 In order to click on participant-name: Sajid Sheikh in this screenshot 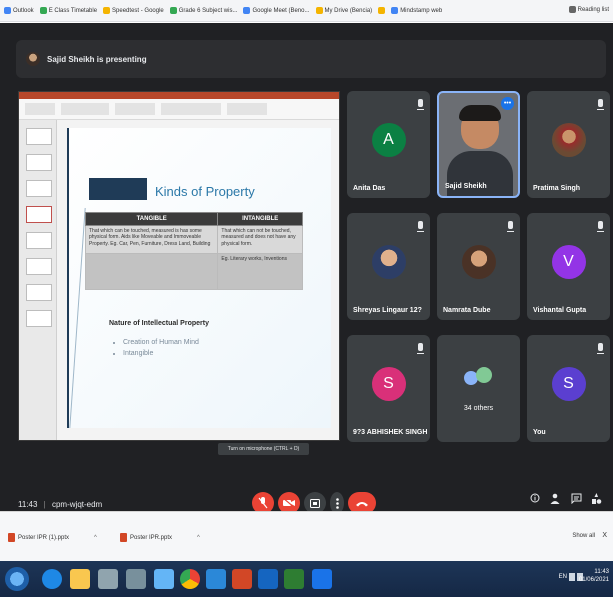, I will do `click(466, 186)`.